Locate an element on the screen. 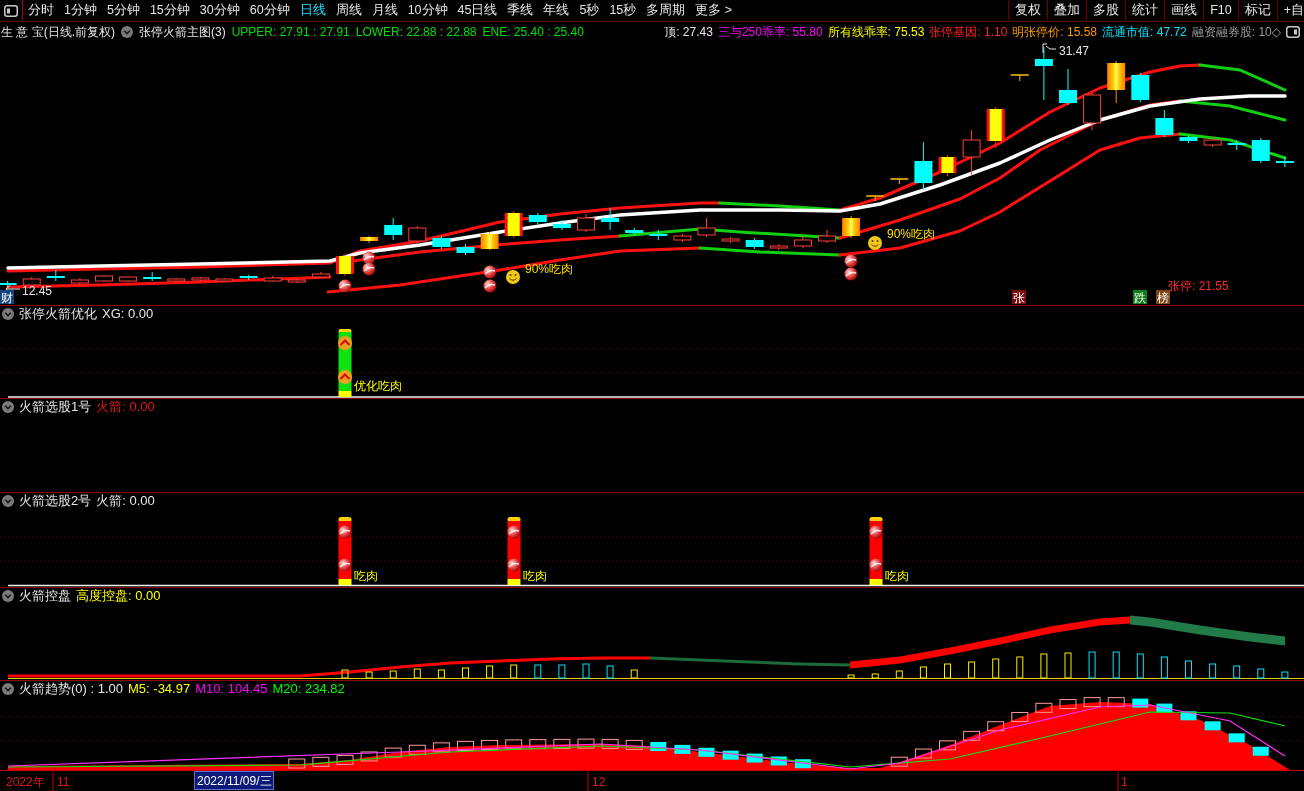 The height and width of the screenshot is (791, 1304). period-tab: 15分钟 is located at coordinates (169, 10).